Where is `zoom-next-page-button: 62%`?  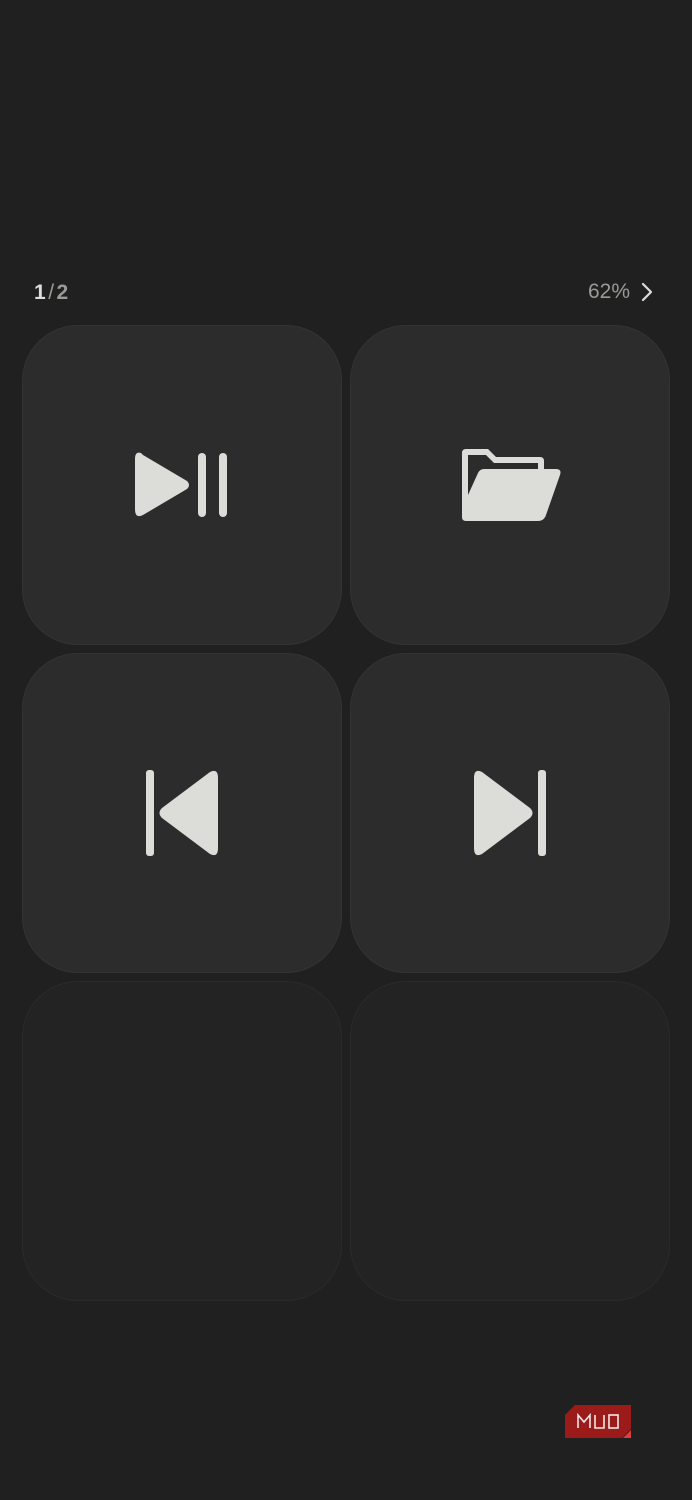
zoom-next-page-button: 62% is located at coordinates (623, 292).